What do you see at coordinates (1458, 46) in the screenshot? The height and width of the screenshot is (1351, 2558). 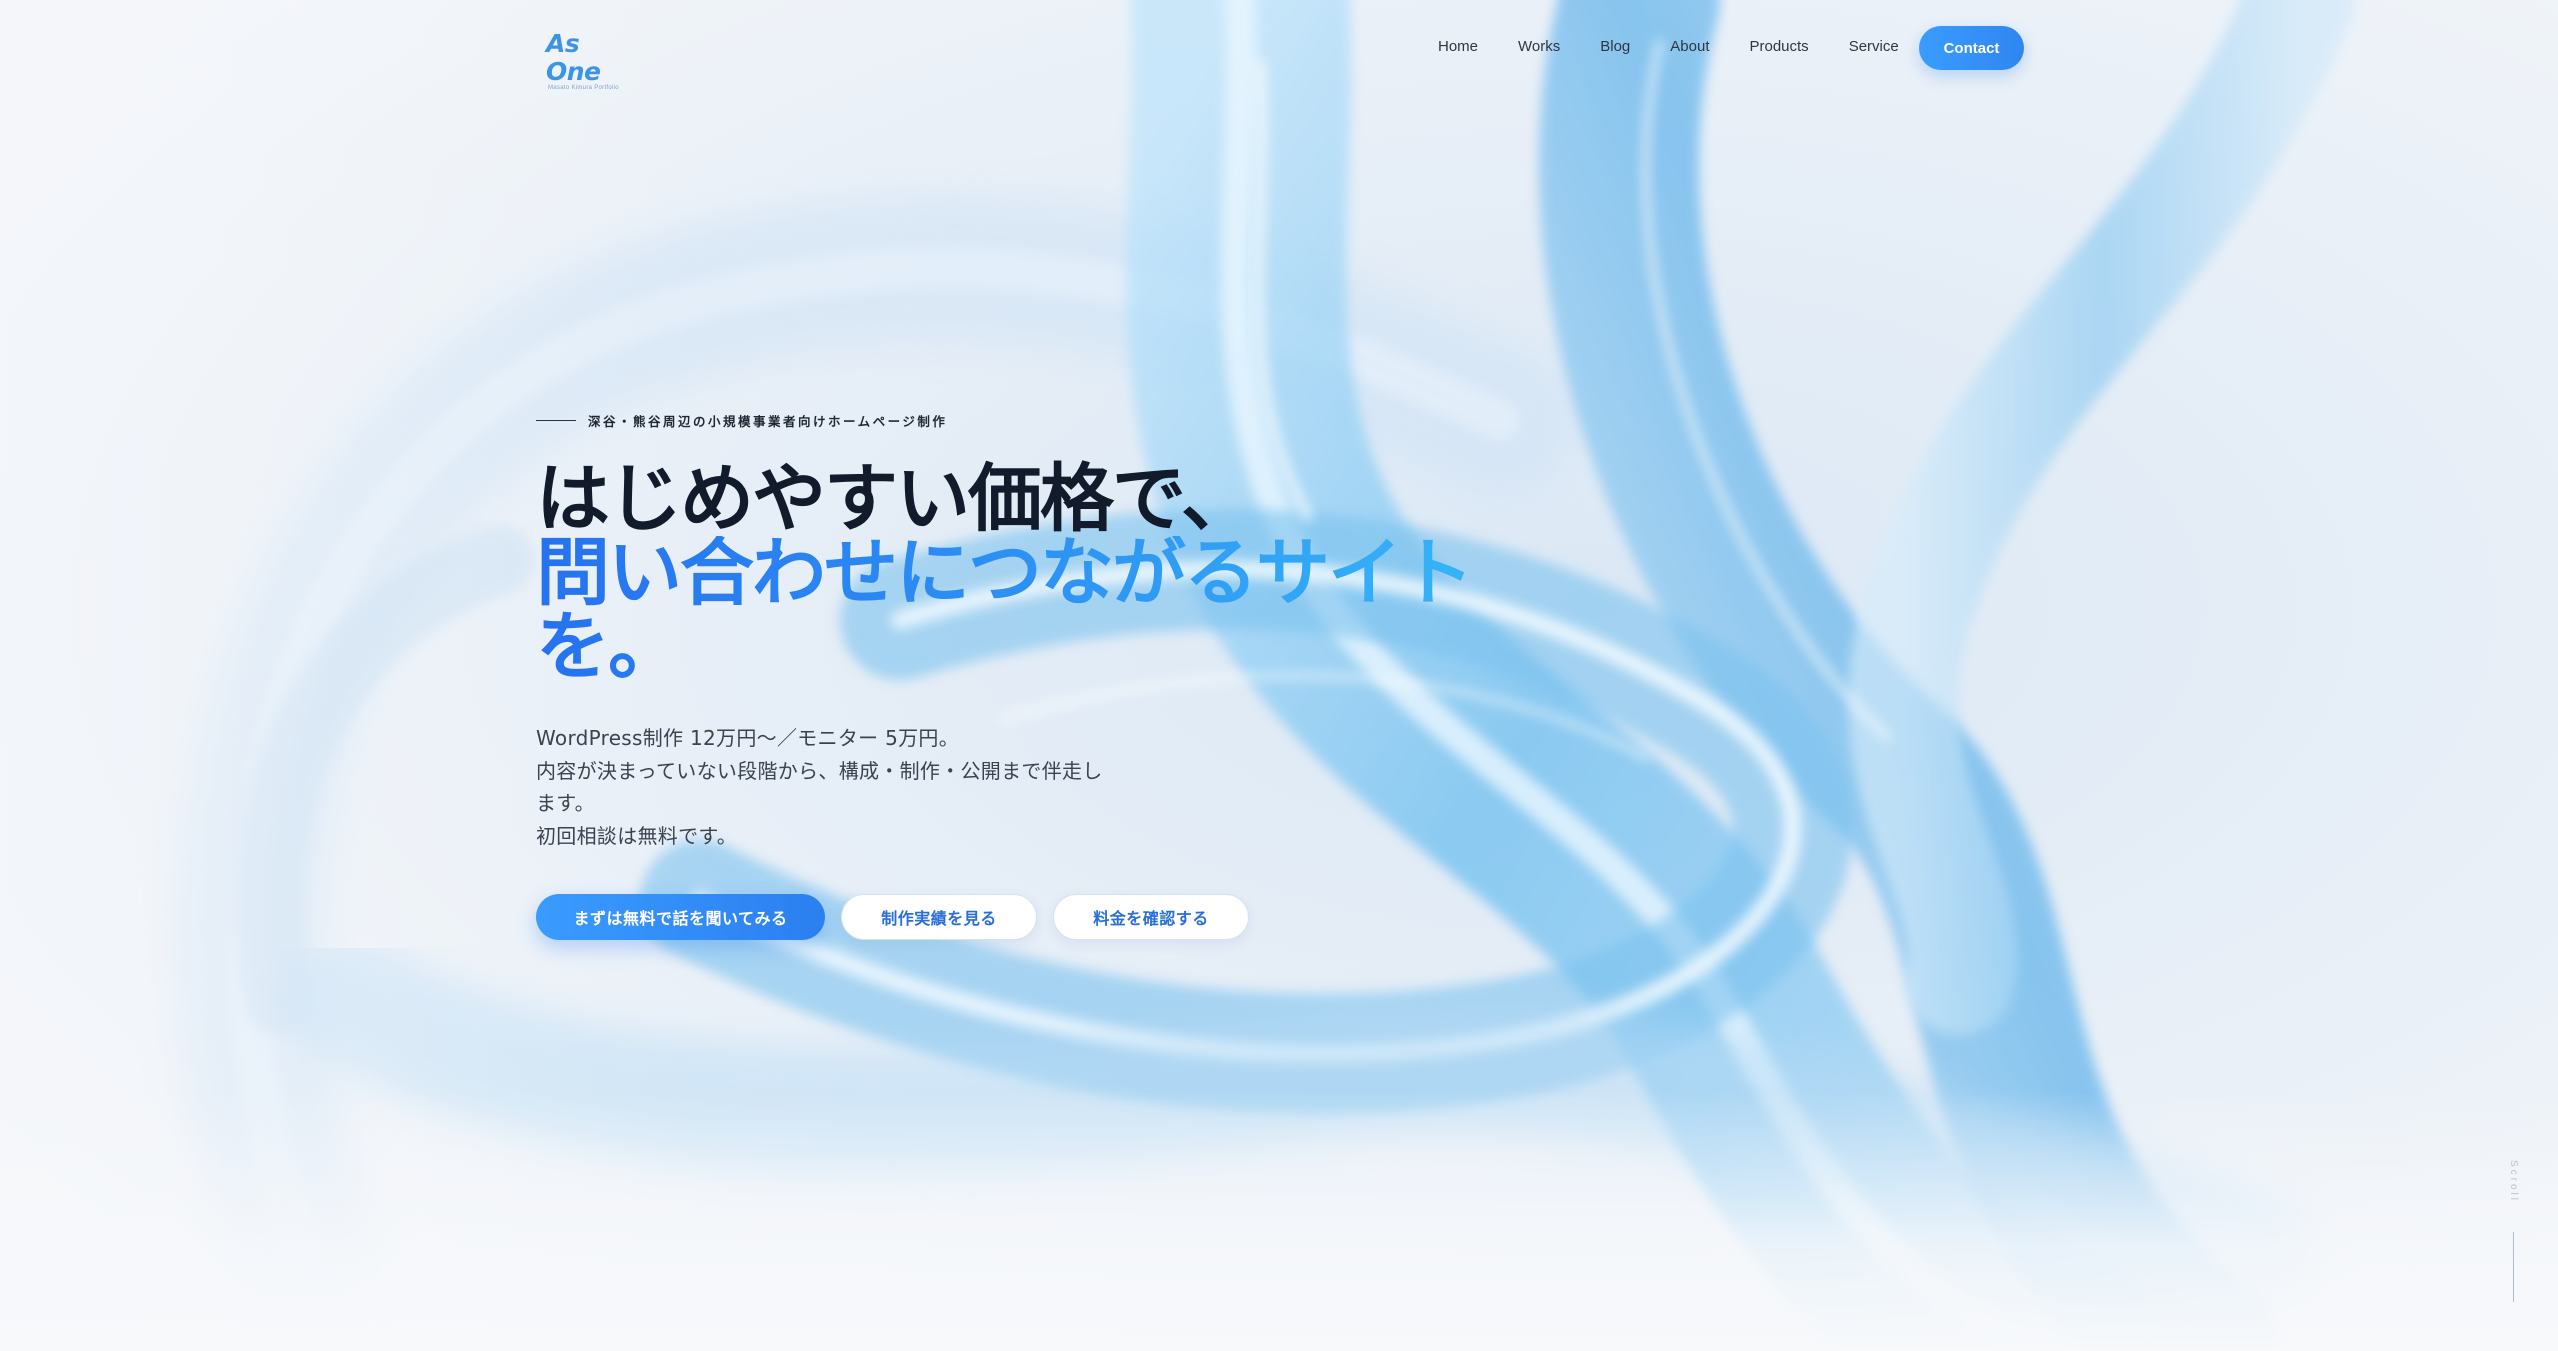 I see `nav-item-home: Home` at bounding box center [1458, 46].